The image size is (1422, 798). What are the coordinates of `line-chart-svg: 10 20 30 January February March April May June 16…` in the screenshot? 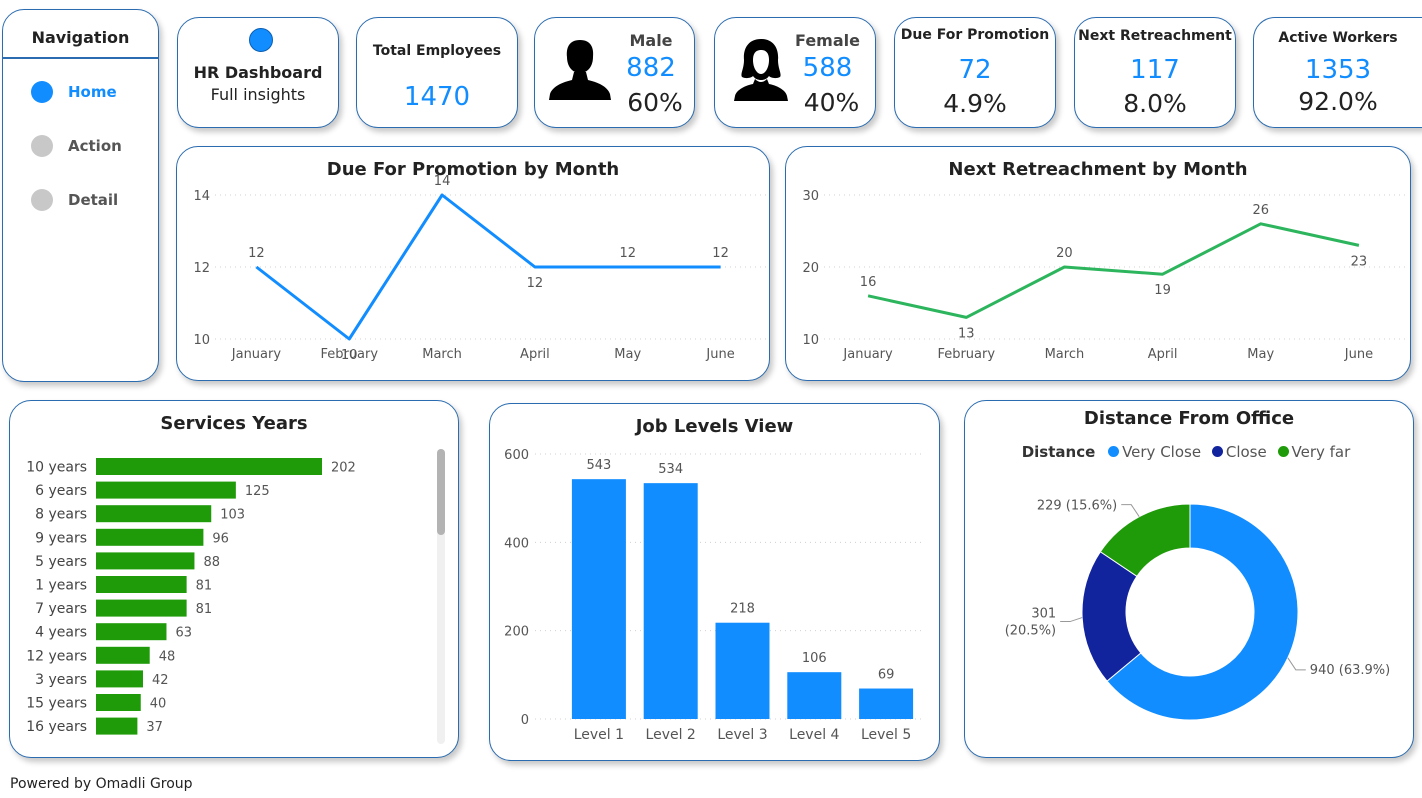 It's located at (1105, 275).